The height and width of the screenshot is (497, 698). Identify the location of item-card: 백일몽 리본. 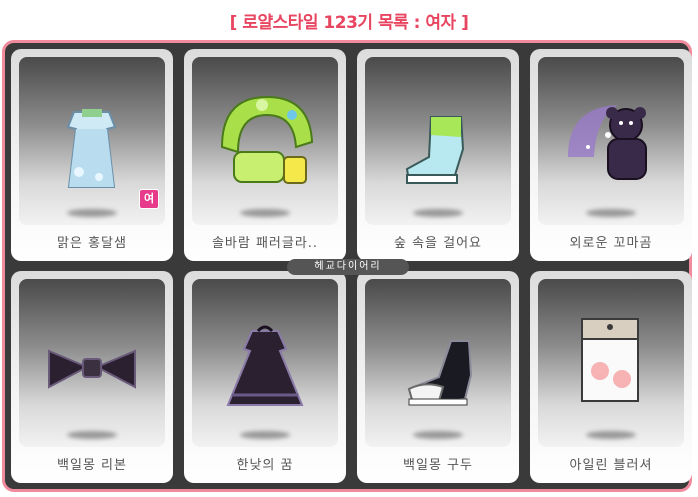
(92, 377).